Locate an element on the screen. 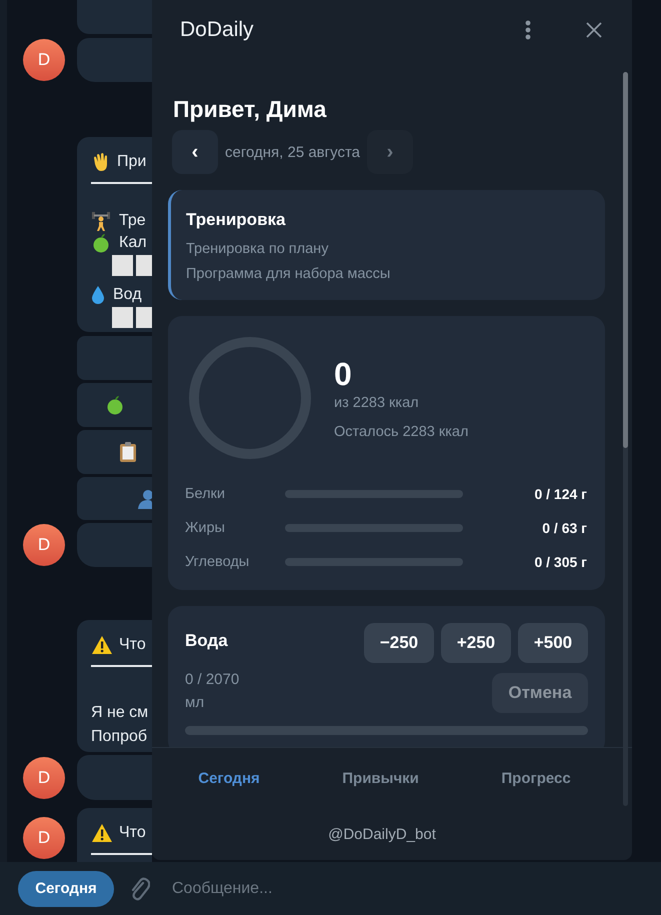  workout-card: Тренировка Тренировка по плану Программа для набора массы is located at coordinates (386, 245).